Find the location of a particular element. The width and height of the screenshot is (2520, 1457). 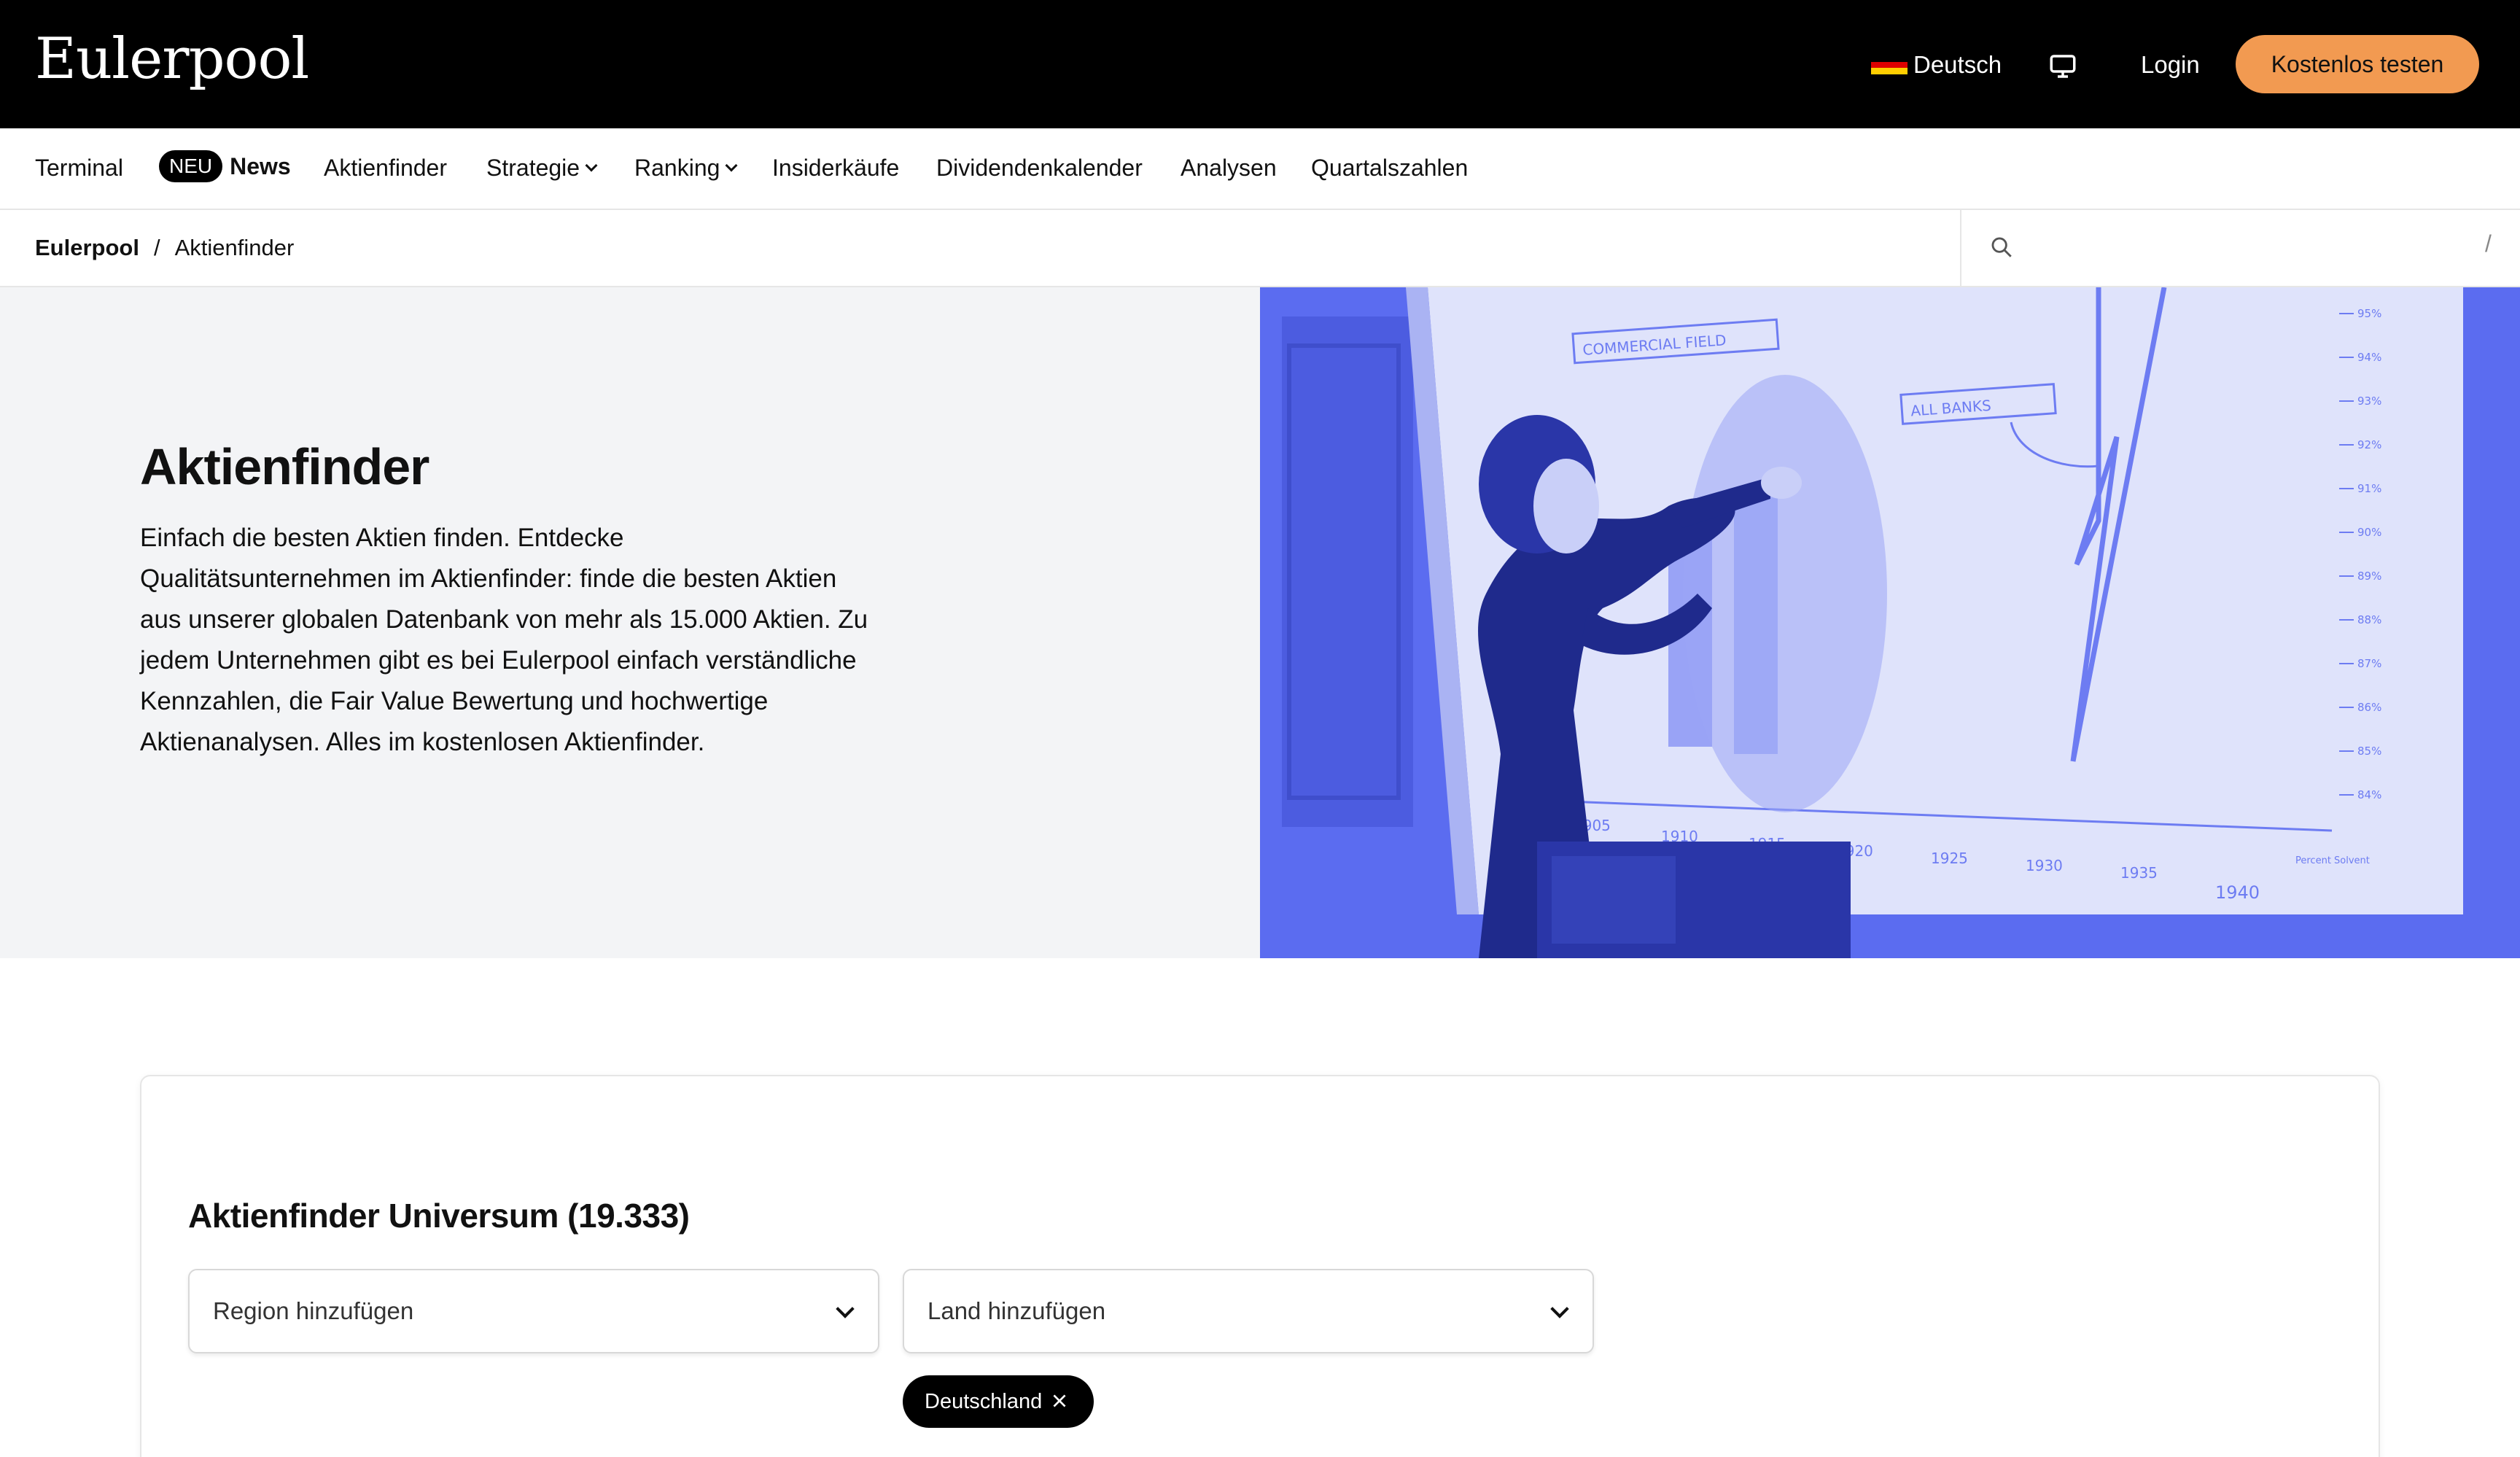

breadcrumb-current: Aktienfinder is located at coordinates (234, 248).